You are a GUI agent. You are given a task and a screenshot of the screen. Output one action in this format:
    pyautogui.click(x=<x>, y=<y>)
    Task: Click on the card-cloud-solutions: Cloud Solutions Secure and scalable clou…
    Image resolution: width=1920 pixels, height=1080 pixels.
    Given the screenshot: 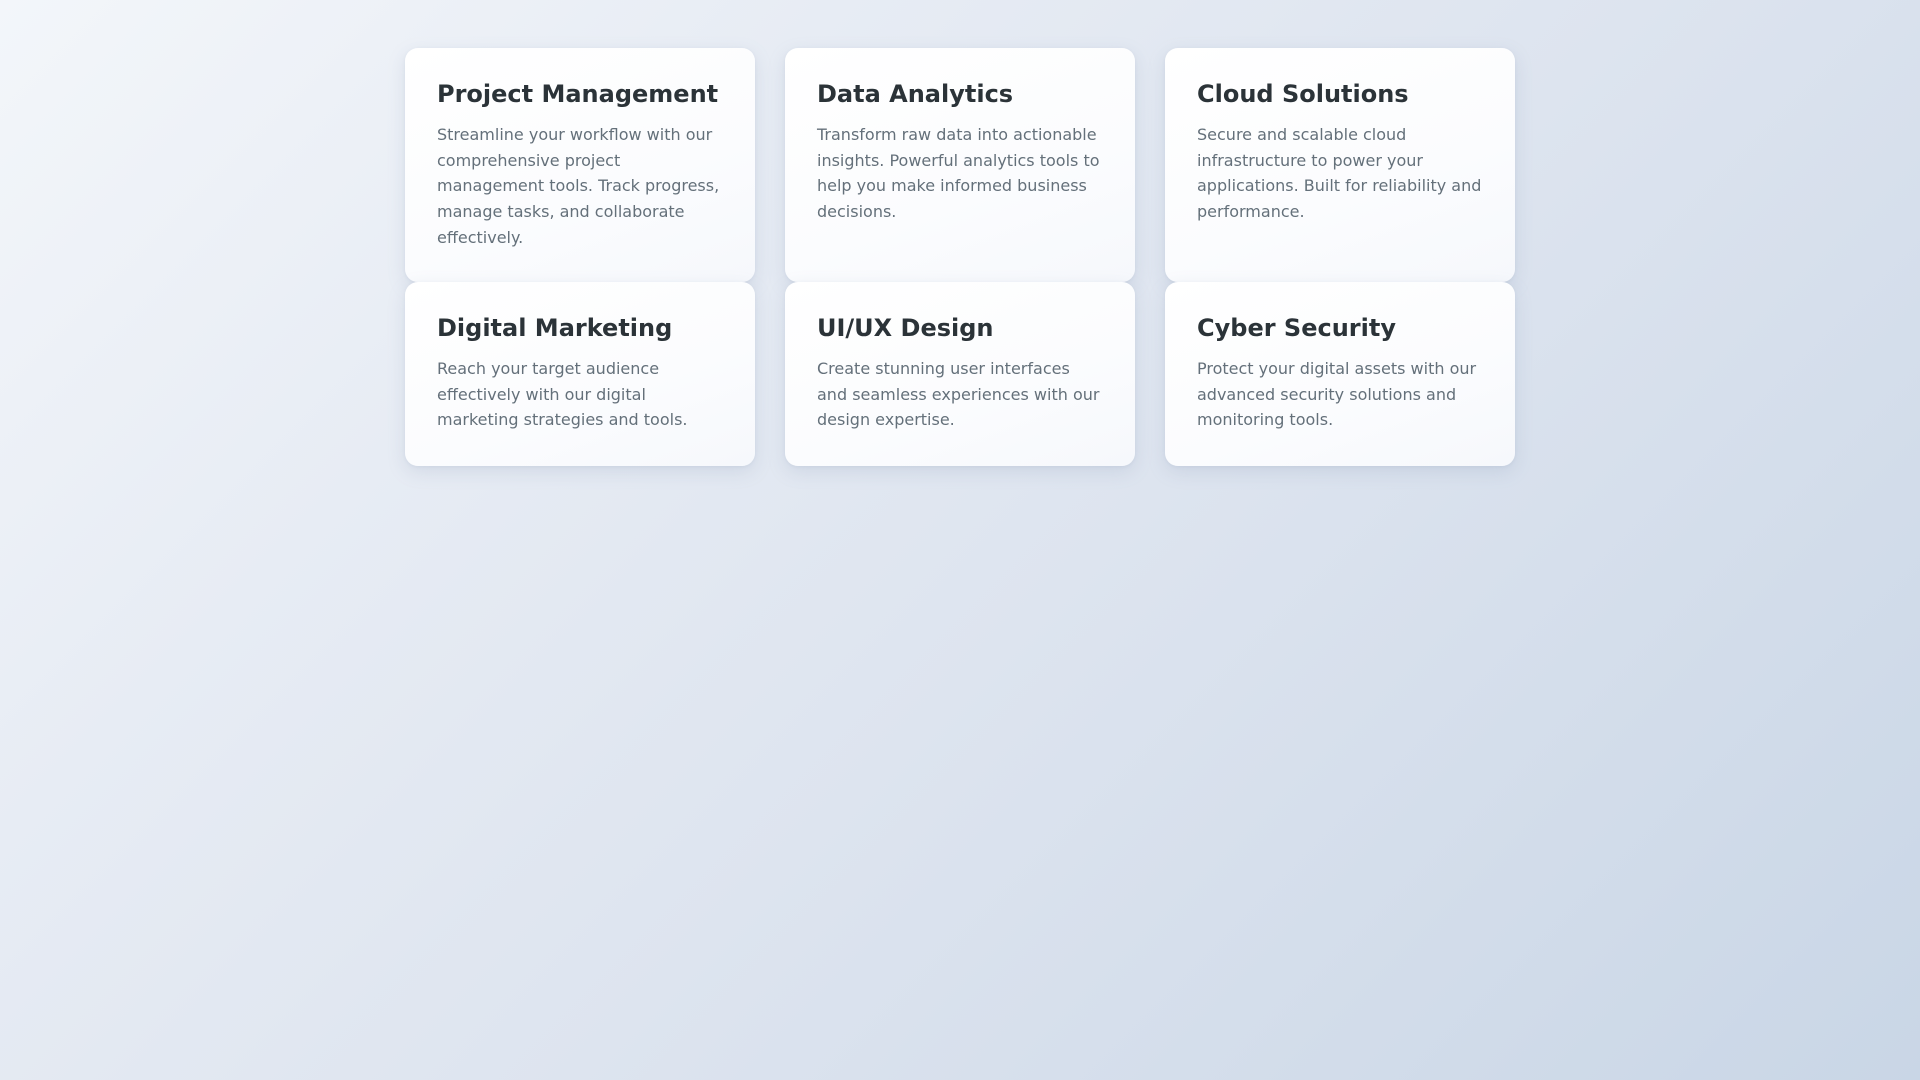 What is the action you would take?
    pyautogui.click(x=1340, y=165)
    